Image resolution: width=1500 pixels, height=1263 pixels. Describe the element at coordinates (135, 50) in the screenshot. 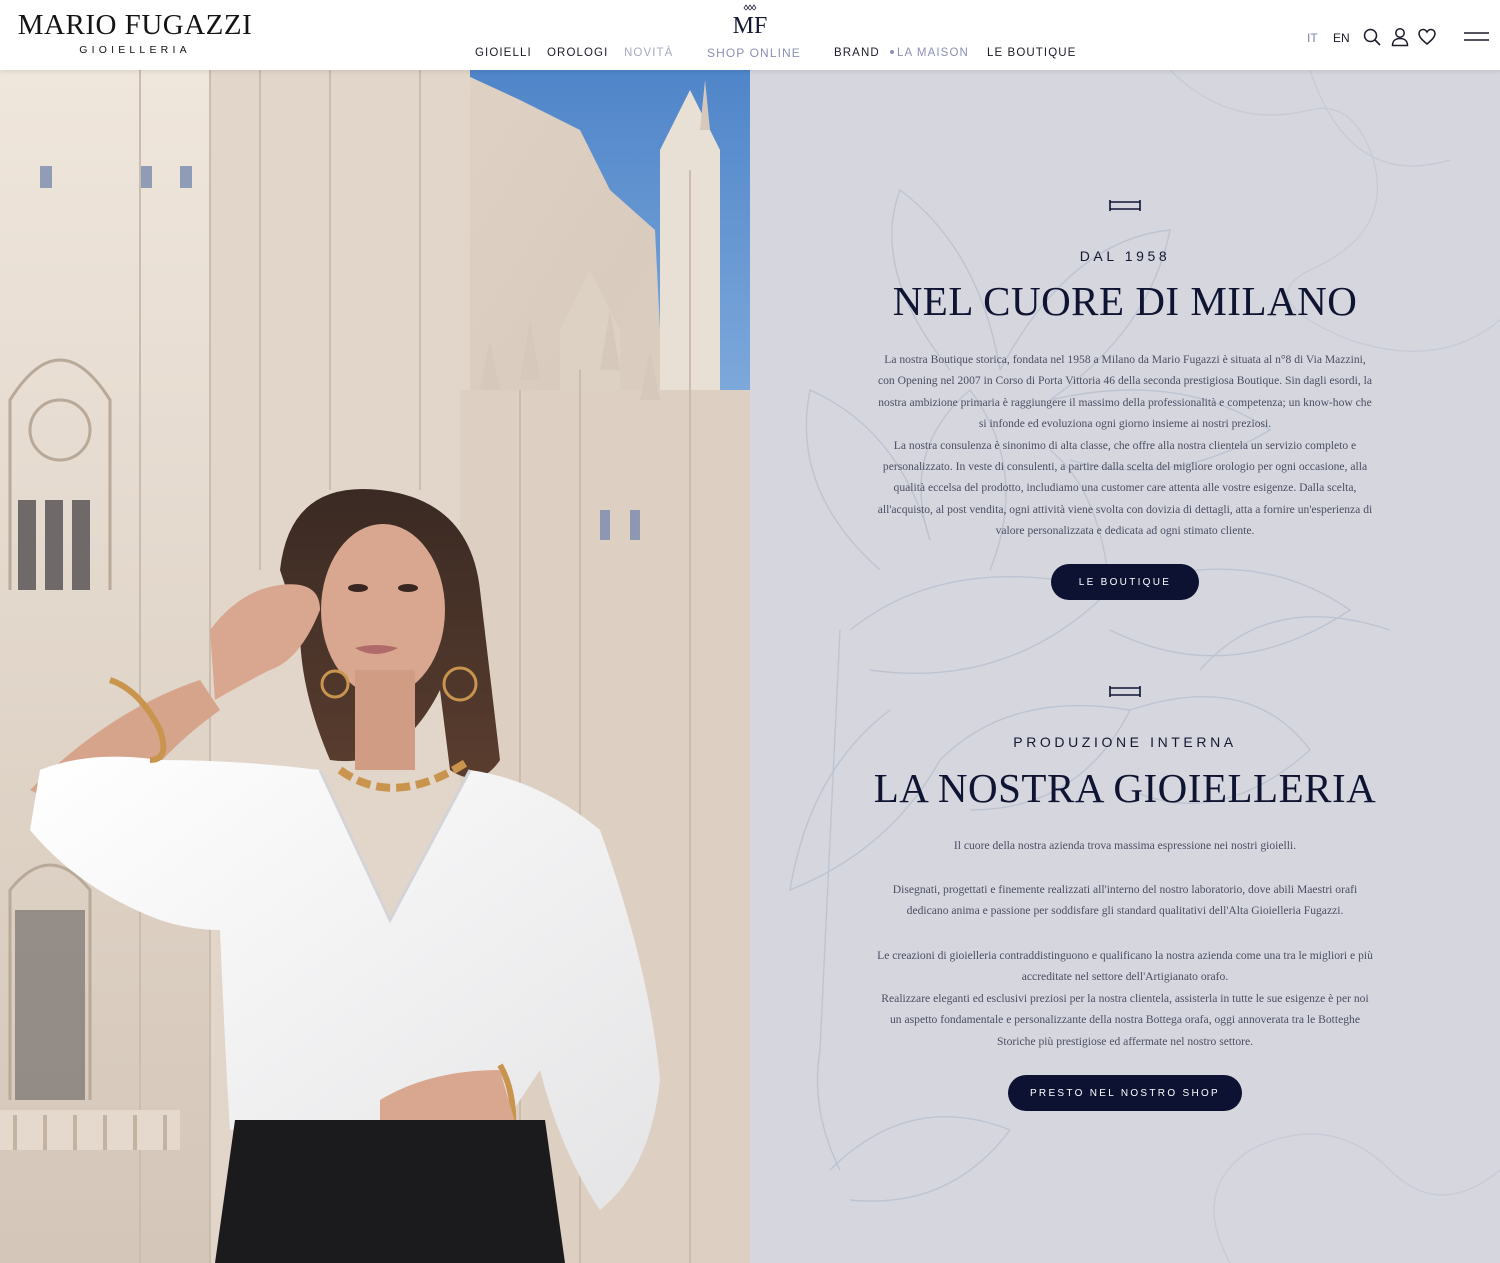

I see `brand-subtitle: GIOIELLERIA` at that location.